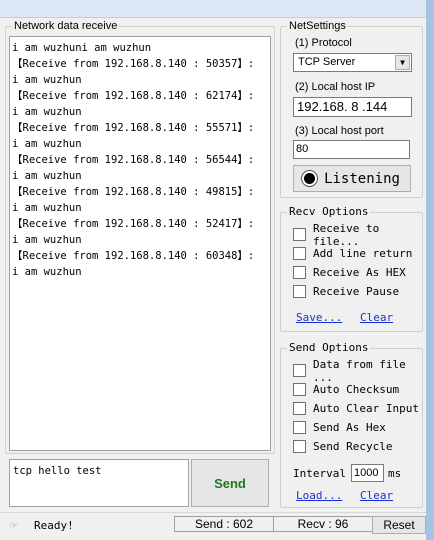 This screenshot has width=434, height=540. What do you see at coordinates (430, 270) in the screenshot?
I see `window-right-border` at bounding box center [430, 270].